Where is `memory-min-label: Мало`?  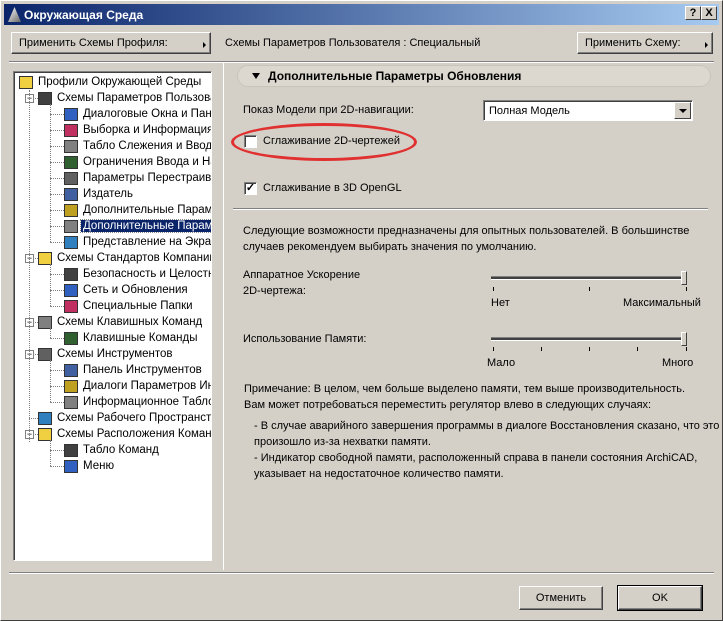 memory-min-label: Мало is located at coordinates (501, 363).